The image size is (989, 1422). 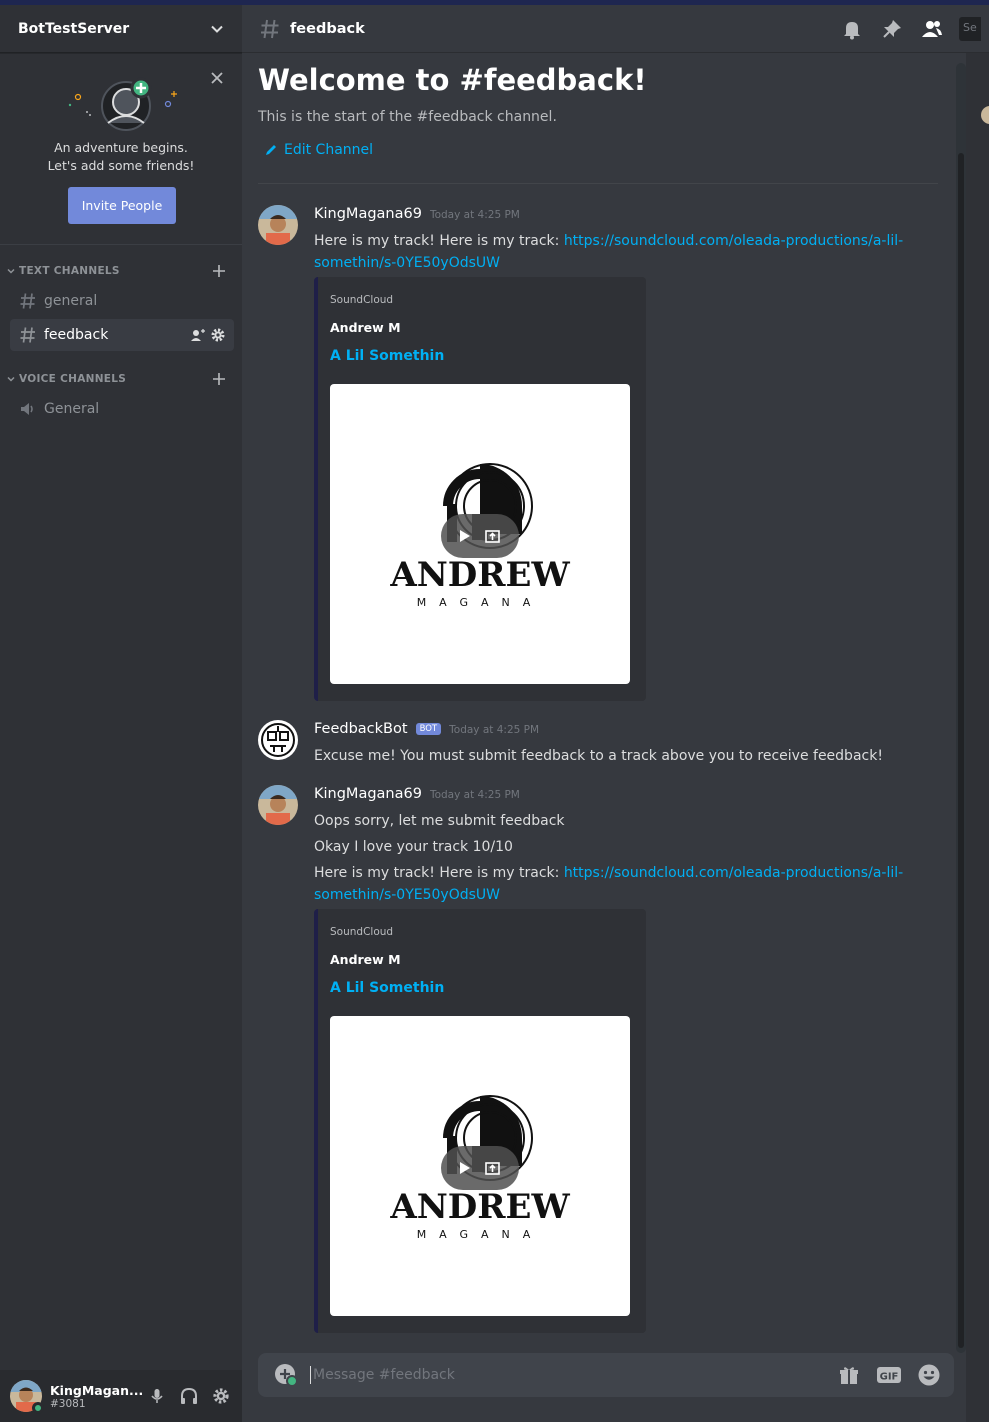 I want to click on composer-tools: GIF, so click(x=889, y=1375).